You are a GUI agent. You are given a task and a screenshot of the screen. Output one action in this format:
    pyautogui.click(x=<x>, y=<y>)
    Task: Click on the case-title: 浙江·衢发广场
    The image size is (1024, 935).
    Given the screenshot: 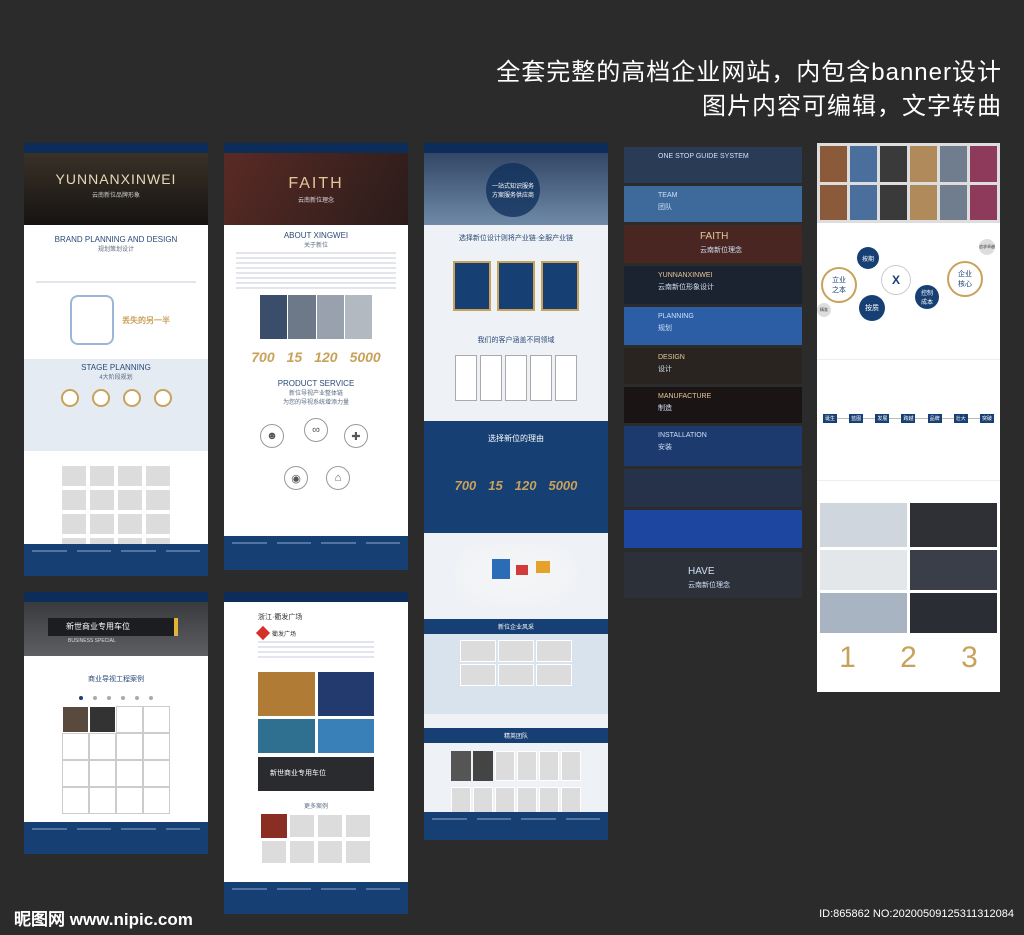 What is the action you would take?
    pyautogui.click(x=280, y=617)
    